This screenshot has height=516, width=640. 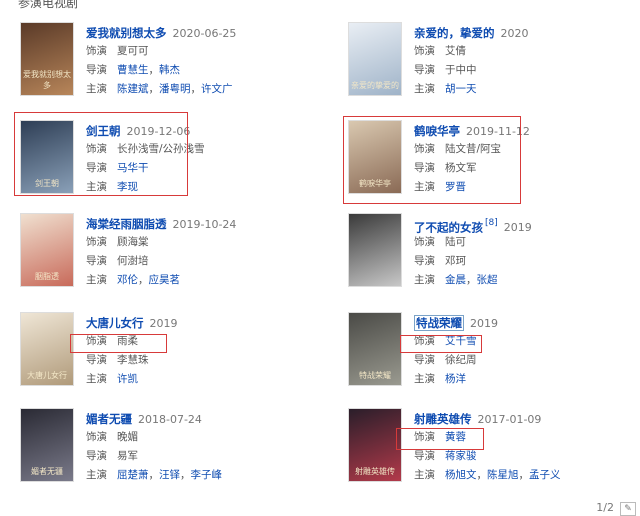 I want to click on page-indicator: 1/2, so click(x=605, y=507).